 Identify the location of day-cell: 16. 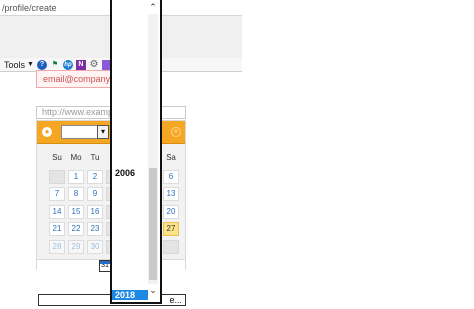
(95, 212).